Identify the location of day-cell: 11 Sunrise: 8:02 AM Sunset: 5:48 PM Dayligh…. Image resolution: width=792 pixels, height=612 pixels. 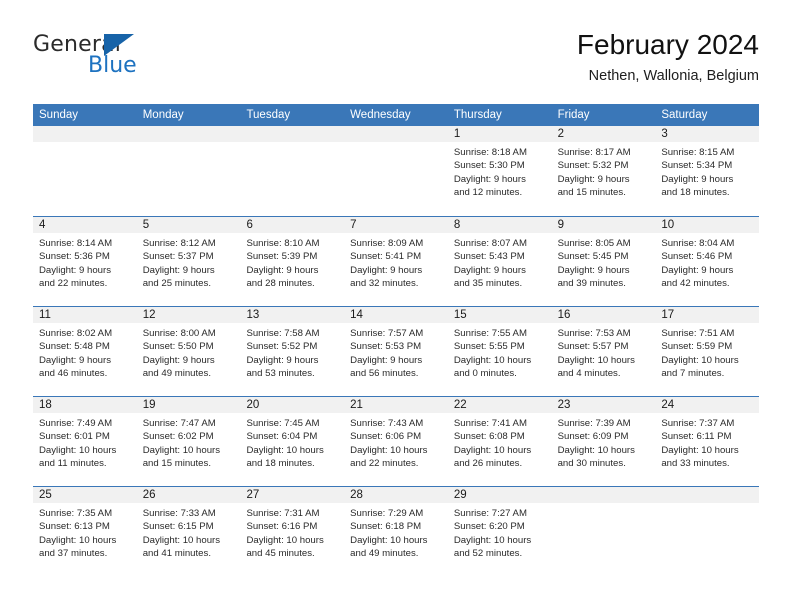
(85, 351).